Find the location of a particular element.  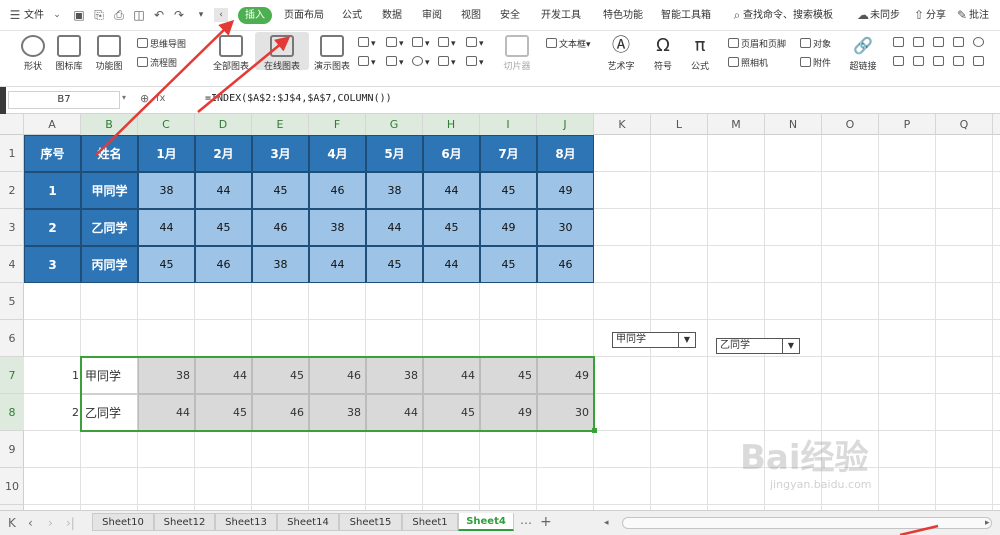

fx-icon: fx is located at coordinates (160, 98).